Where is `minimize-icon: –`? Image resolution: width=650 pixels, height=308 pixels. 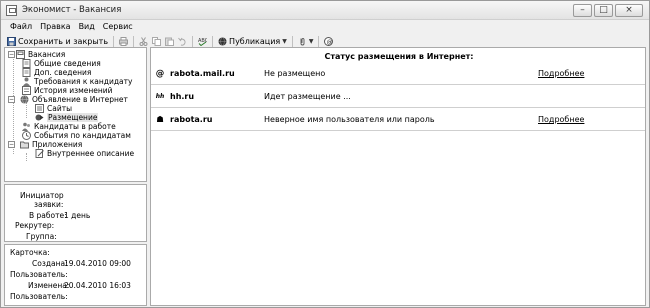
minimize-icon: – is located at coordinates (582, 10).